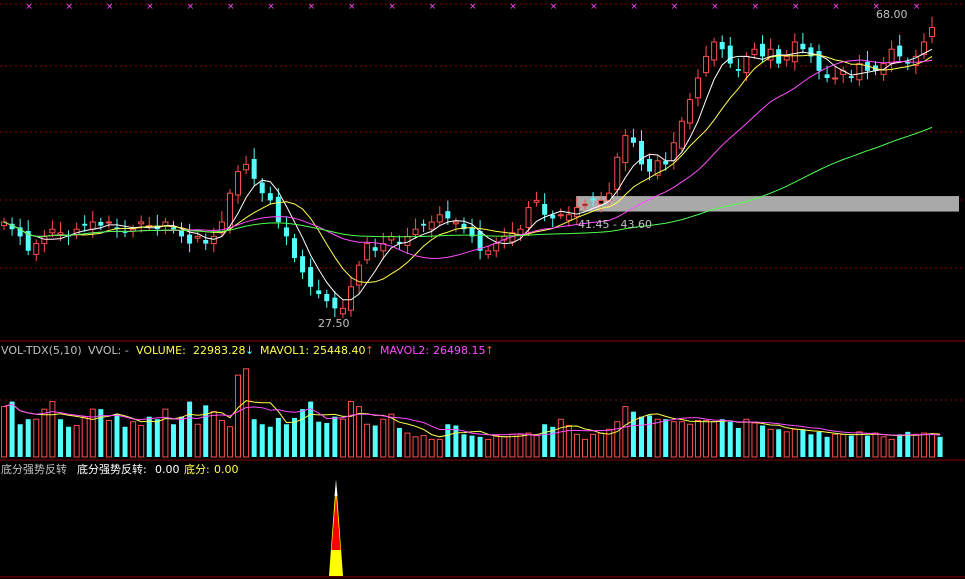 The width and height of the screenshot is (965, 579). What do you see at coordinates (459, 350) in the screenshot?
I see `mavol2-value: 26498.15` at bounding box center [459, 350].